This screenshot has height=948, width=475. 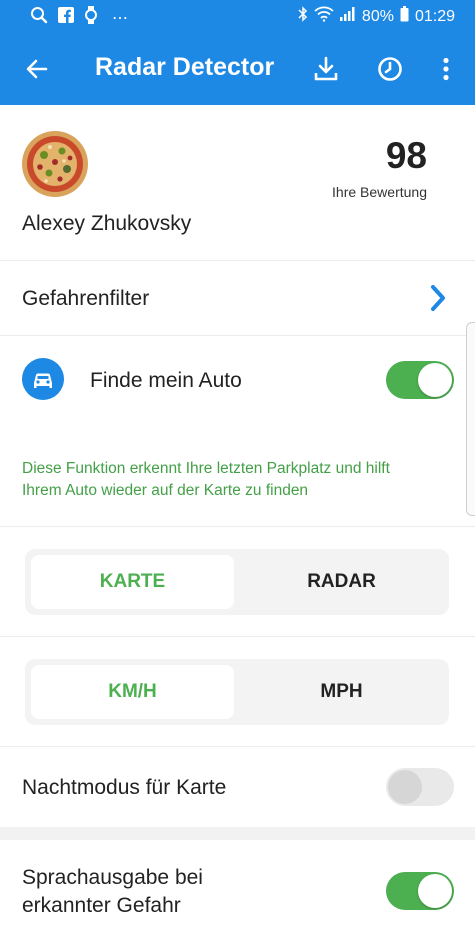 What do you see at coordinates (120, 18) in the screenshot?
I see `more-notifications-icon: ⋯` at bounding box center [120, 18].